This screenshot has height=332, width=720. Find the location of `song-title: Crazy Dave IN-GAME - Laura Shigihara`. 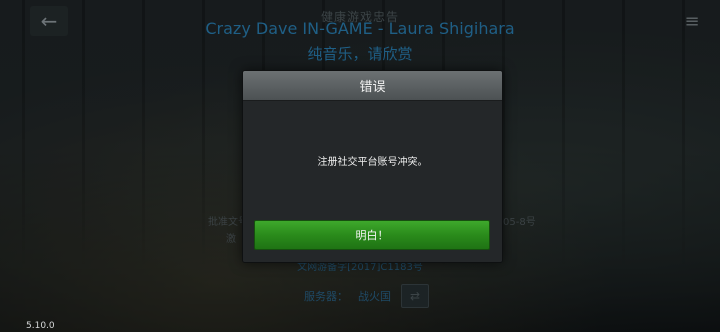

song-title: Crazy Dave IN-GAME - Laura Shigihara is located at coordinates (360, 28).